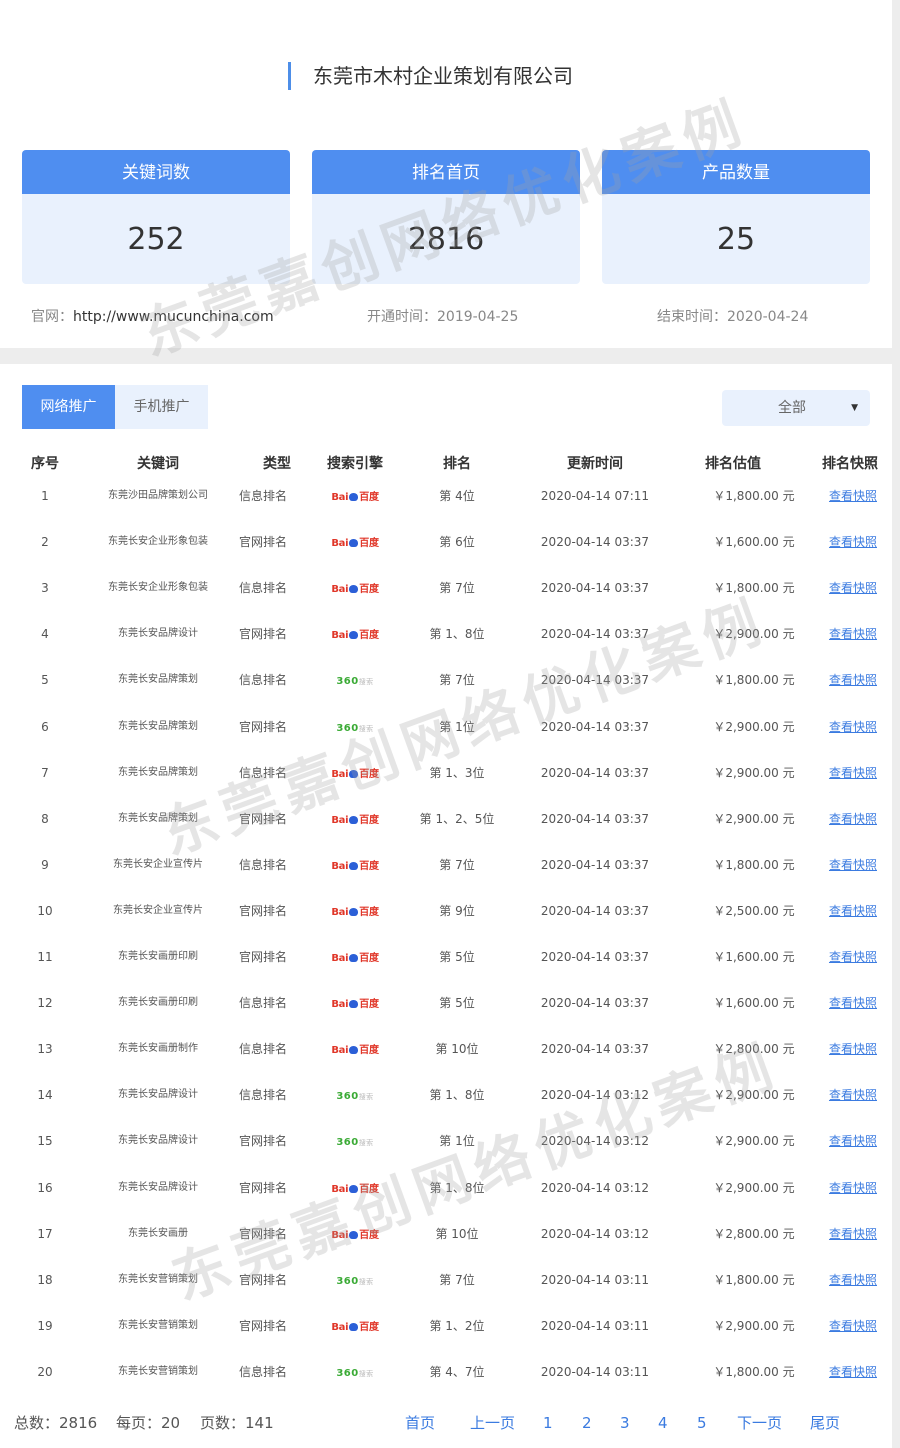 This screenshot has height=1448, width=900. What do you see at coordinates (663, 1423) in the screenshot?
I see `pager-page-4: 4` at bounding box center [663, 1423].